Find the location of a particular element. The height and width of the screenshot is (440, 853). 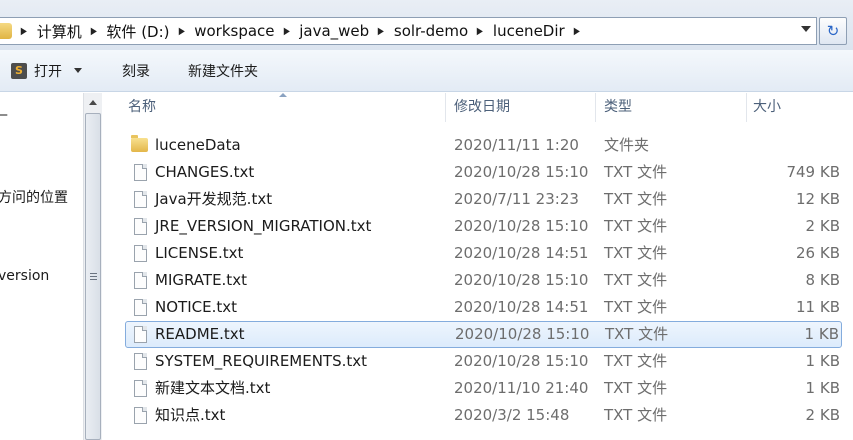

grip-icon is located at coordinates (93, 276).